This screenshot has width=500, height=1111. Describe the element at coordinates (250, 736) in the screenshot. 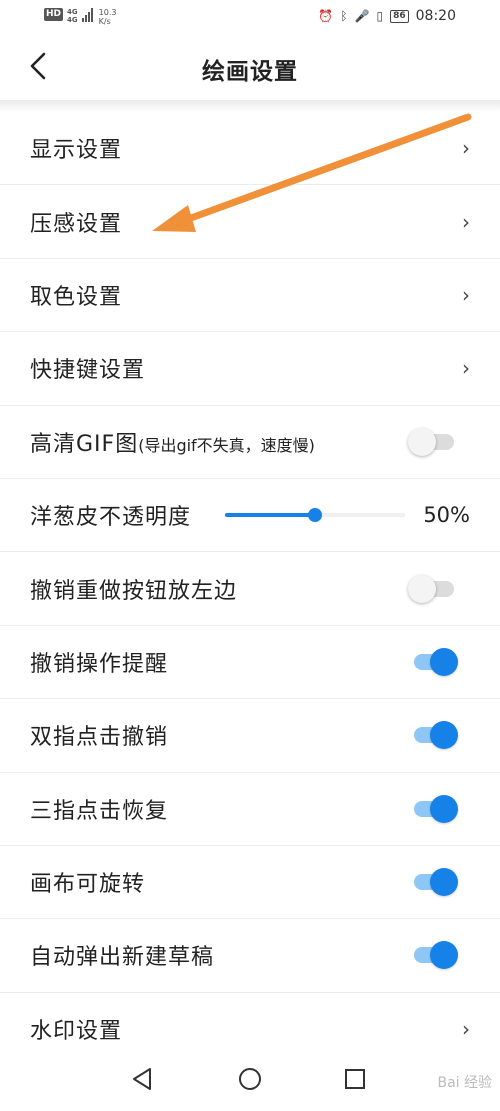

I see `setting-two-finger-undo: 双指点击撤销` at that location.